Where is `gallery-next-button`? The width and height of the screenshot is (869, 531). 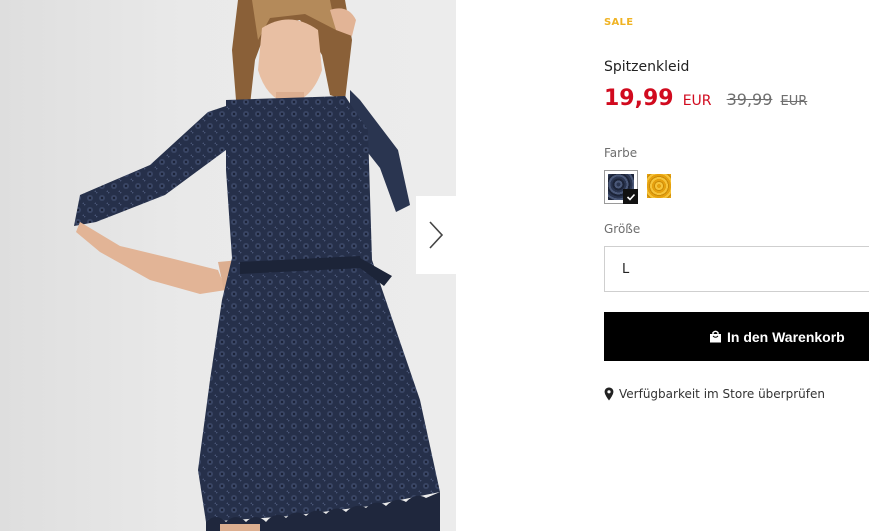 gallery-next-button is located at coordinates (436, 235).